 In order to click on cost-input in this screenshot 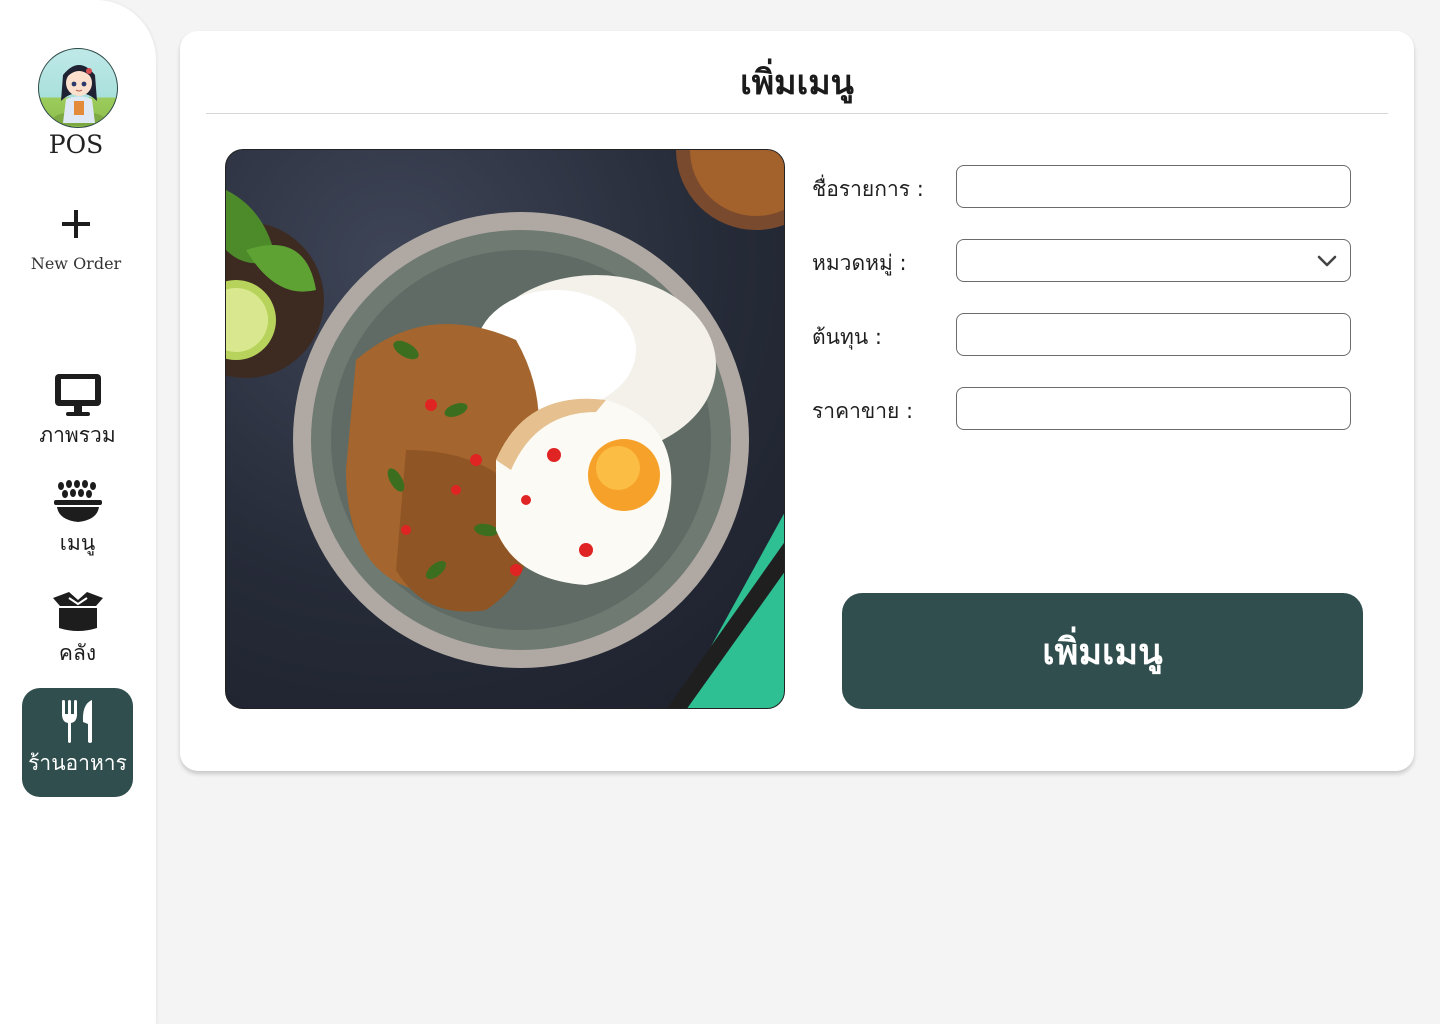, I will do `click(1153, 334)`.